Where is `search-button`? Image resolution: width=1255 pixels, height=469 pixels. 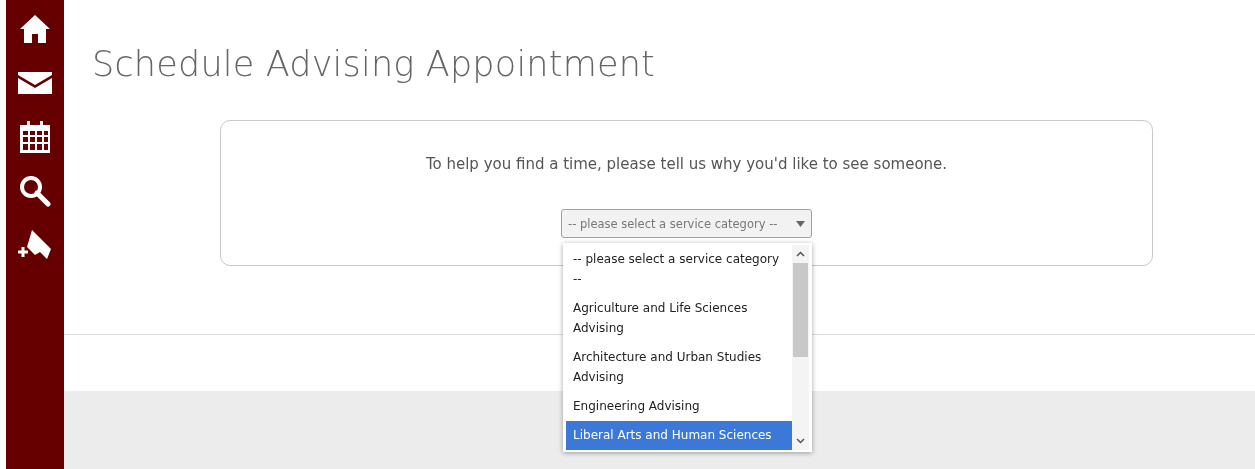
search-button is located at coordinates (35, 191).